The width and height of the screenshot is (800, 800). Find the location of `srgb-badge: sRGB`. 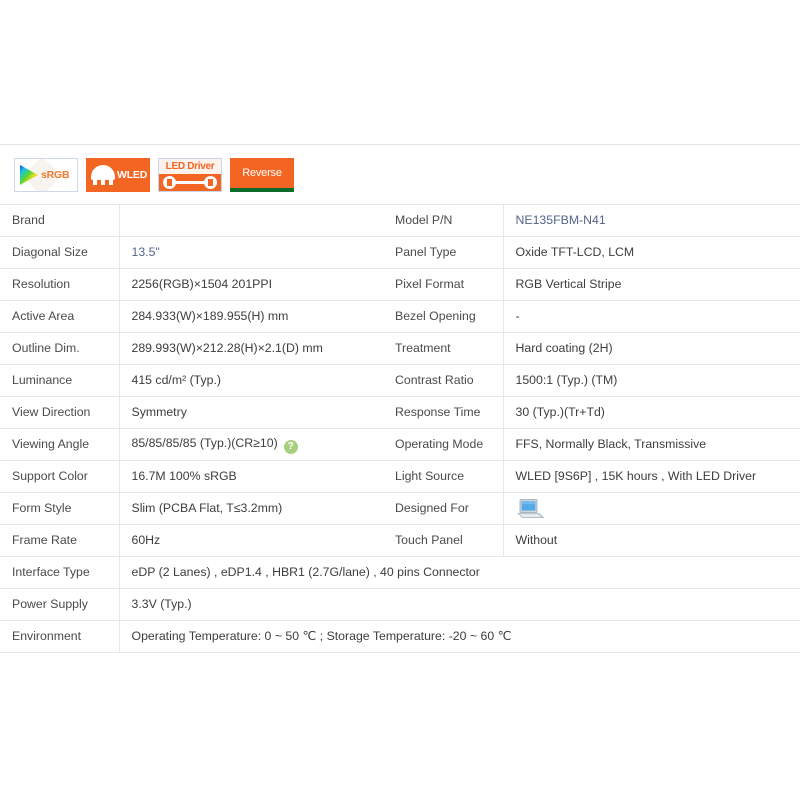

srgb-badge: sRGB is located at coordinates (46, 174).